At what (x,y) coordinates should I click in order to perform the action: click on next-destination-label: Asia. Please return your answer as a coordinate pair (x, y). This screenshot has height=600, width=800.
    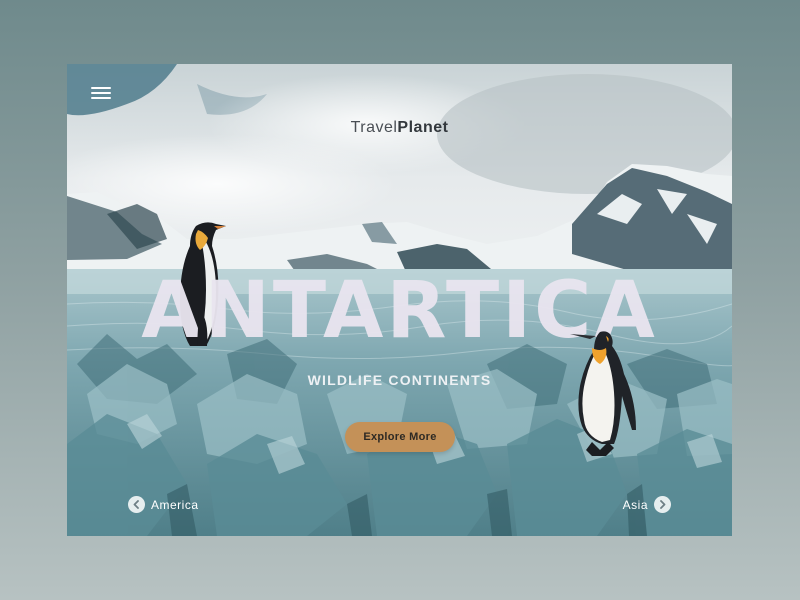
    Looking at the image, I should click on (635, 504).